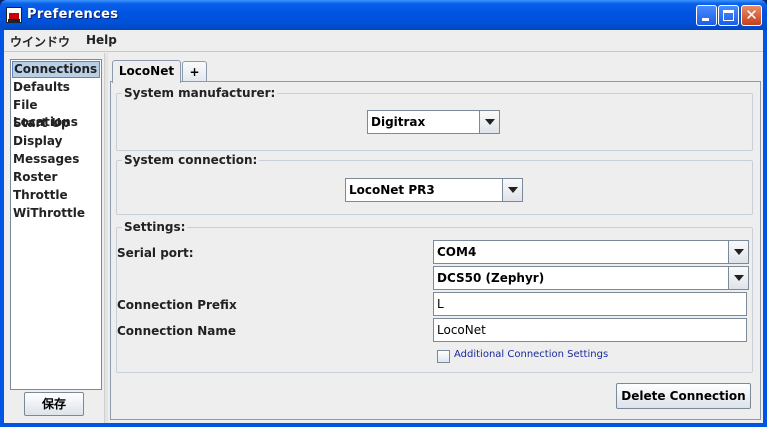  I want to click on manufacturer-value: Digitrax, so click(398, 122).